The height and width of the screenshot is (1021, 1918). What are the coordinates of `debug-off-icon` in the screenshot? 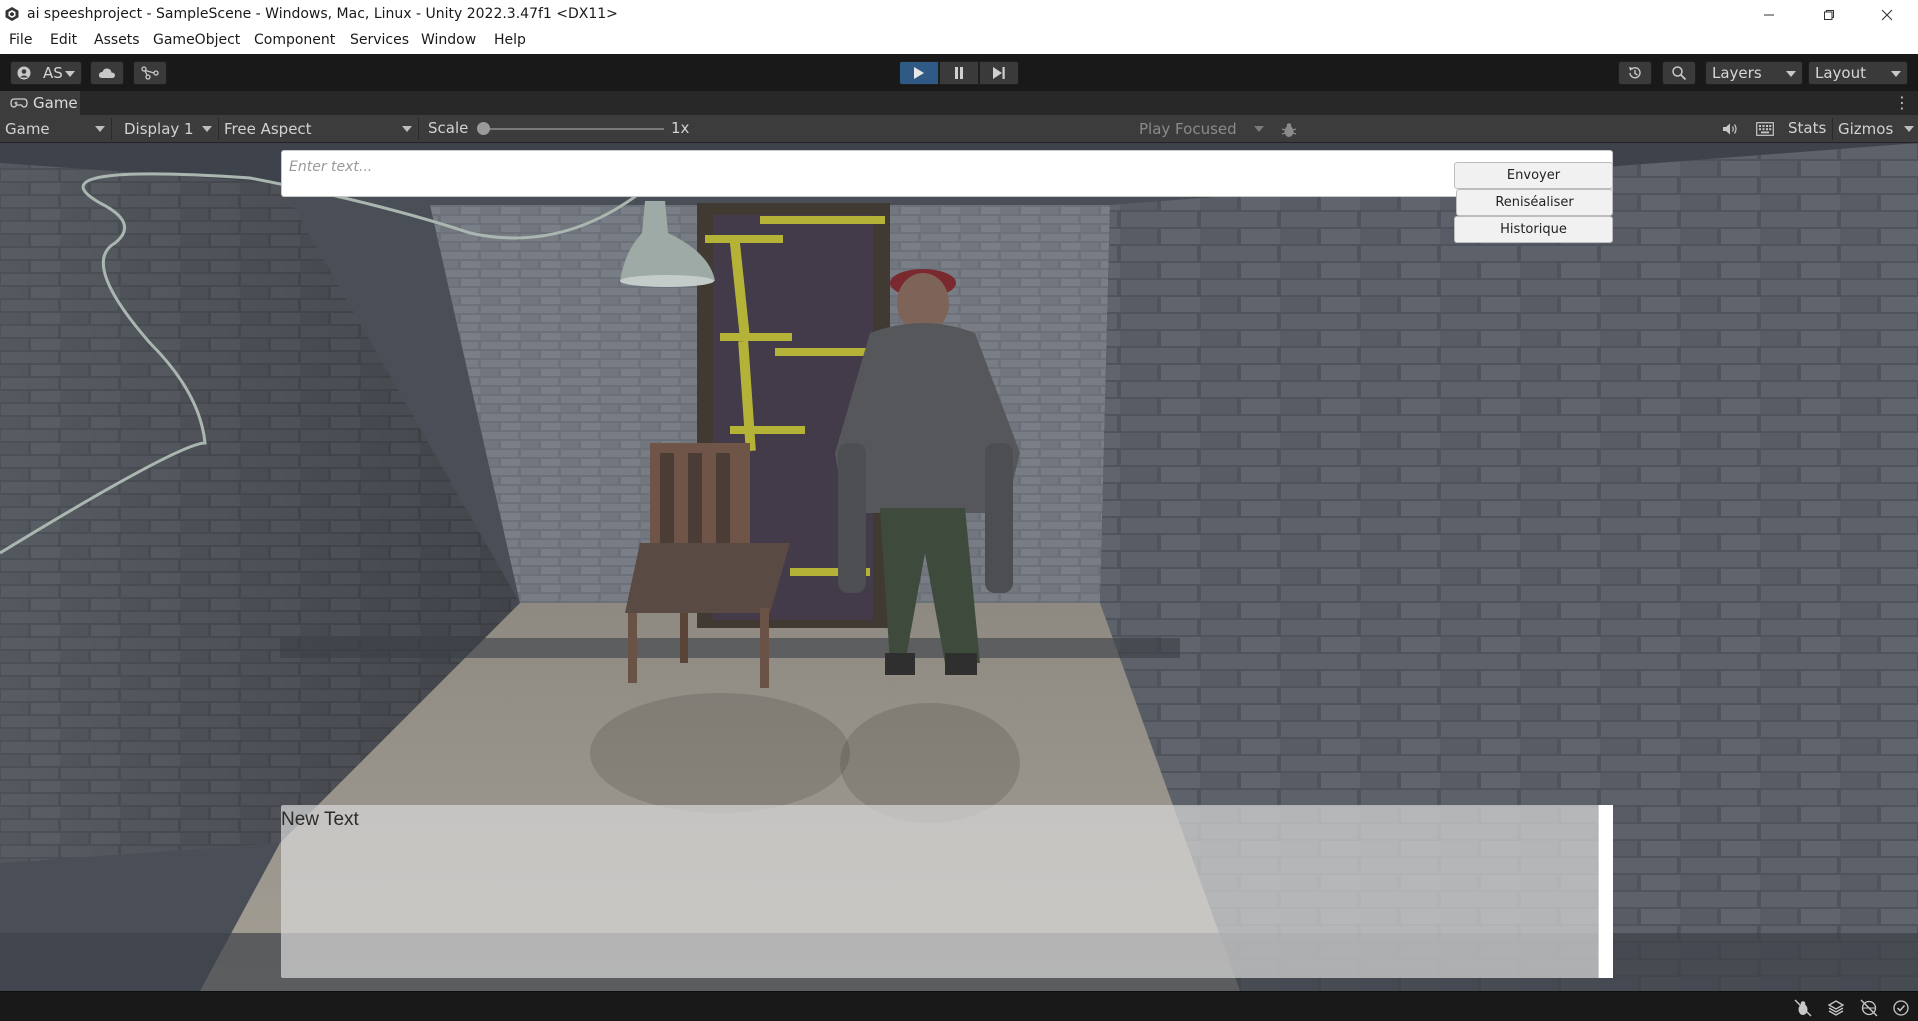 It's located at (1803, 1008).